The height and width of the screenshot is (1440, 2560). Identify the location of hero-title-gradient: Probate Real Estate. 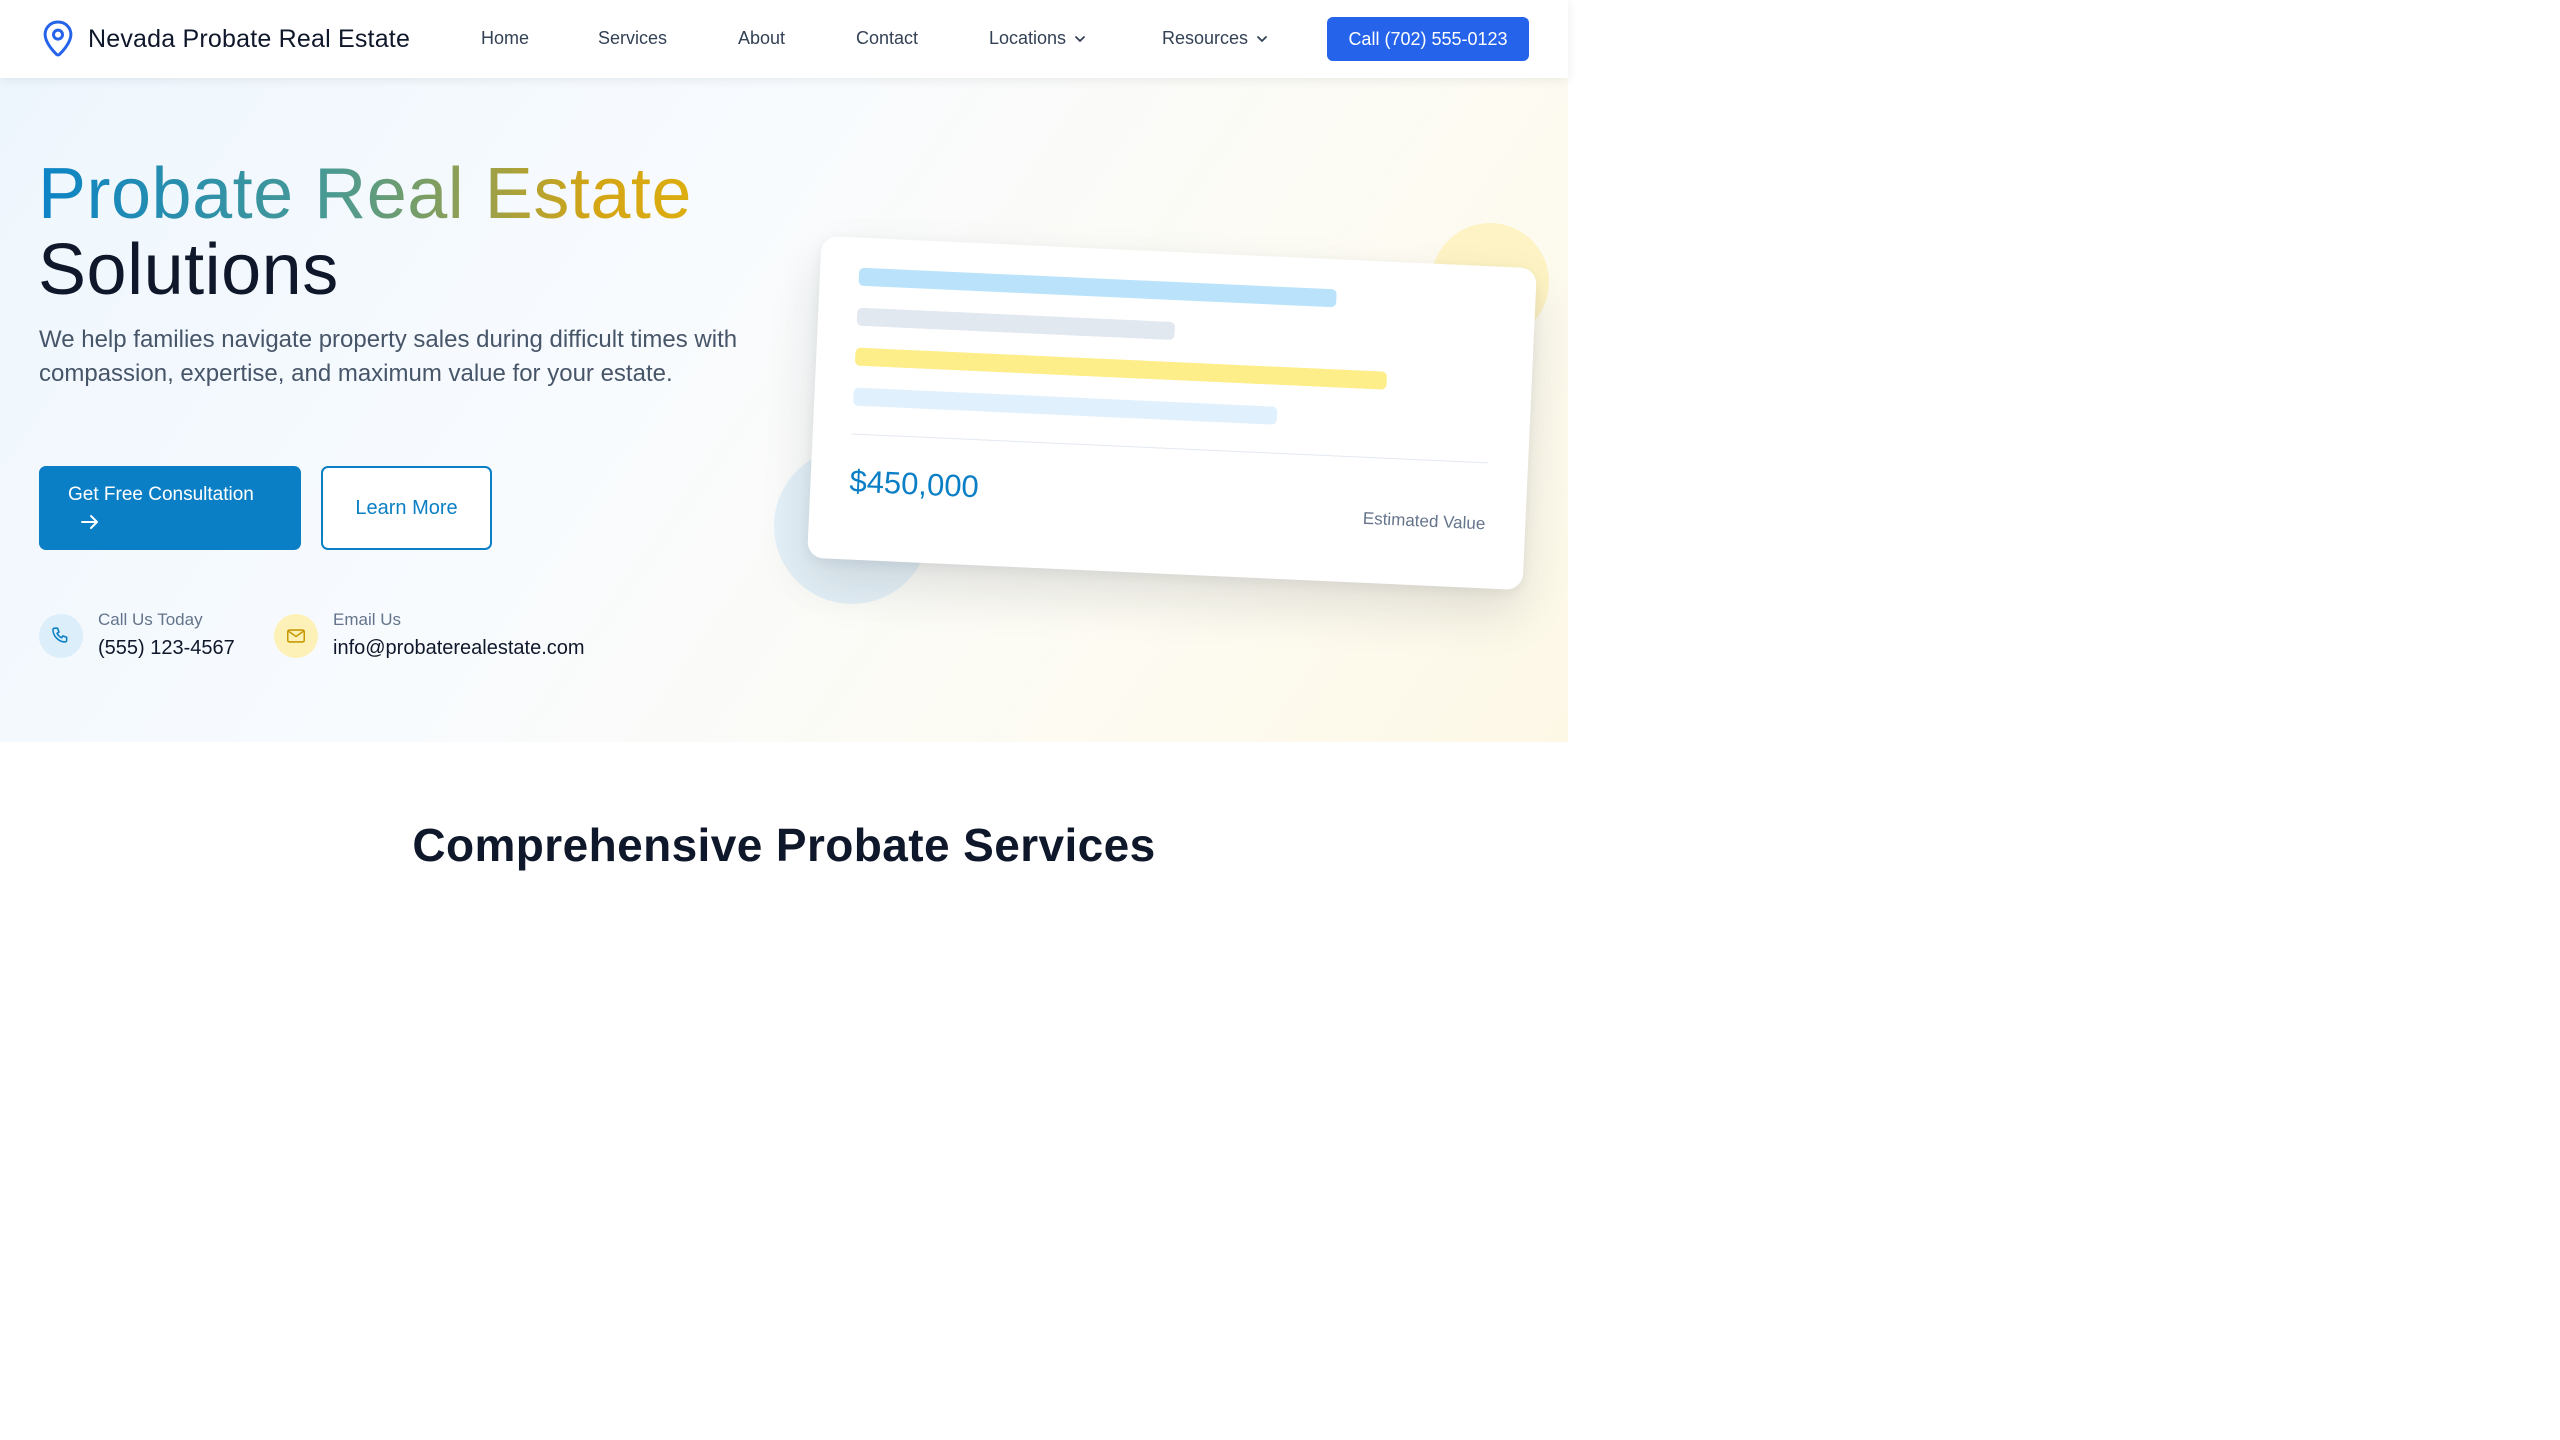
(365, 194).